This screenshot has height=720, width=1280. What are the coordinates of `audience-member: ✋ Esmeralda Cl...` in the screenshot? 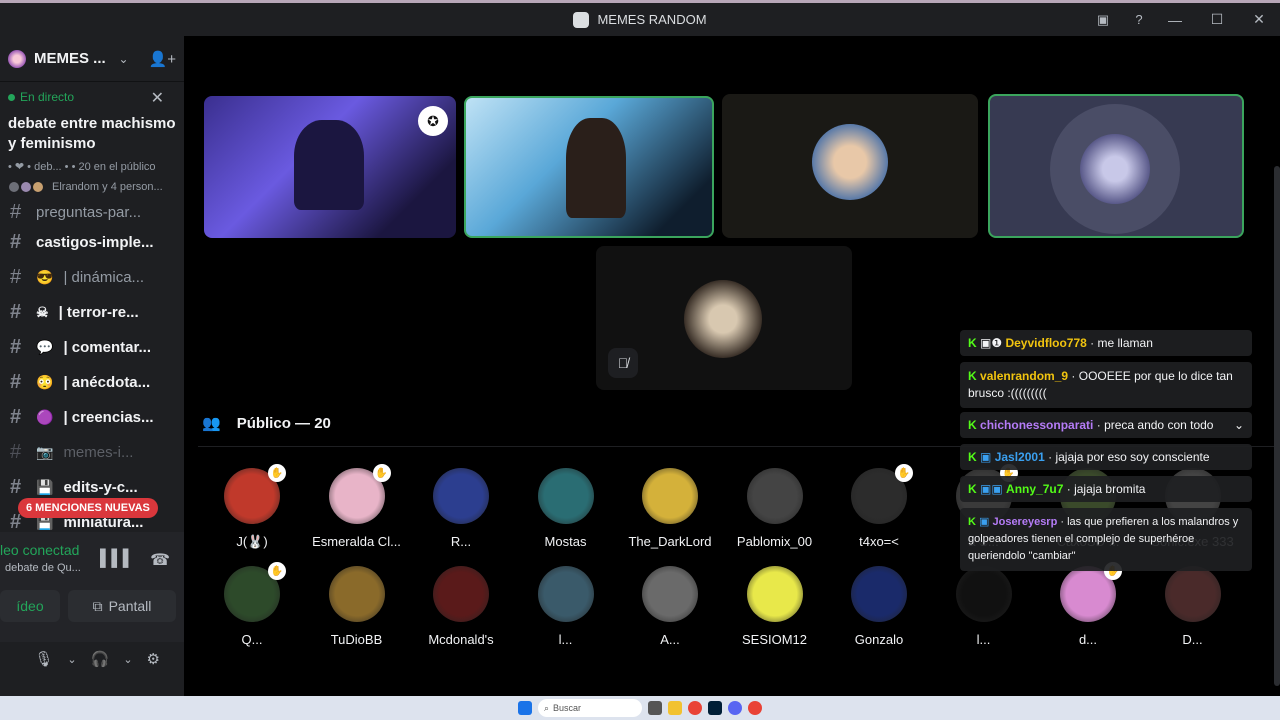 It's located at (357, 506).